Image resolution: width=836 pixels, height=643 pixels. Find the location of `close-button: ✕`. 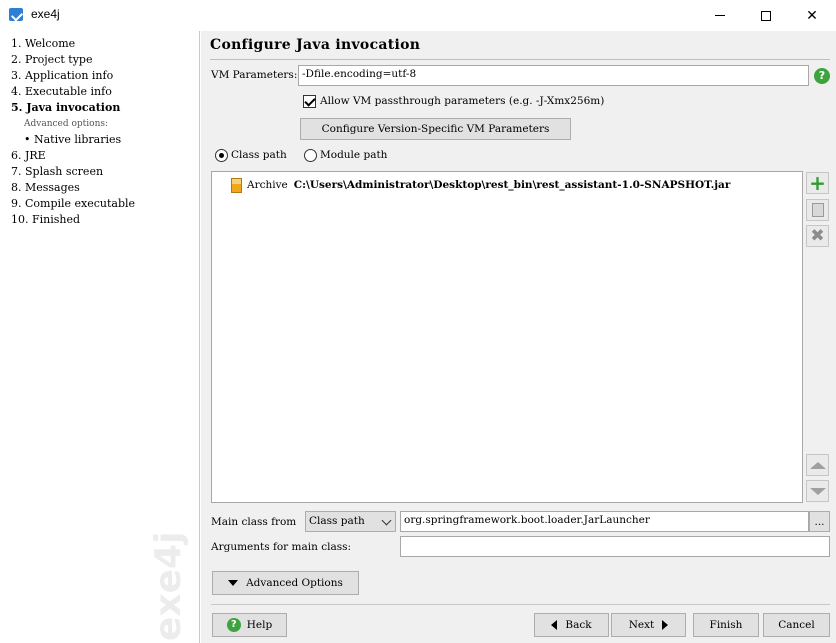

close-button: ✕ is located at coordinates (812, 15).